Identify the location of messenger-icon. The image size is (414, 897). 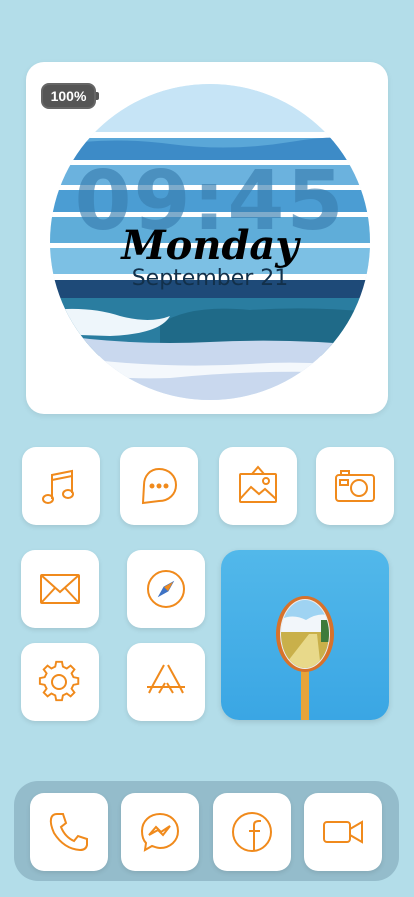
(160, 832).